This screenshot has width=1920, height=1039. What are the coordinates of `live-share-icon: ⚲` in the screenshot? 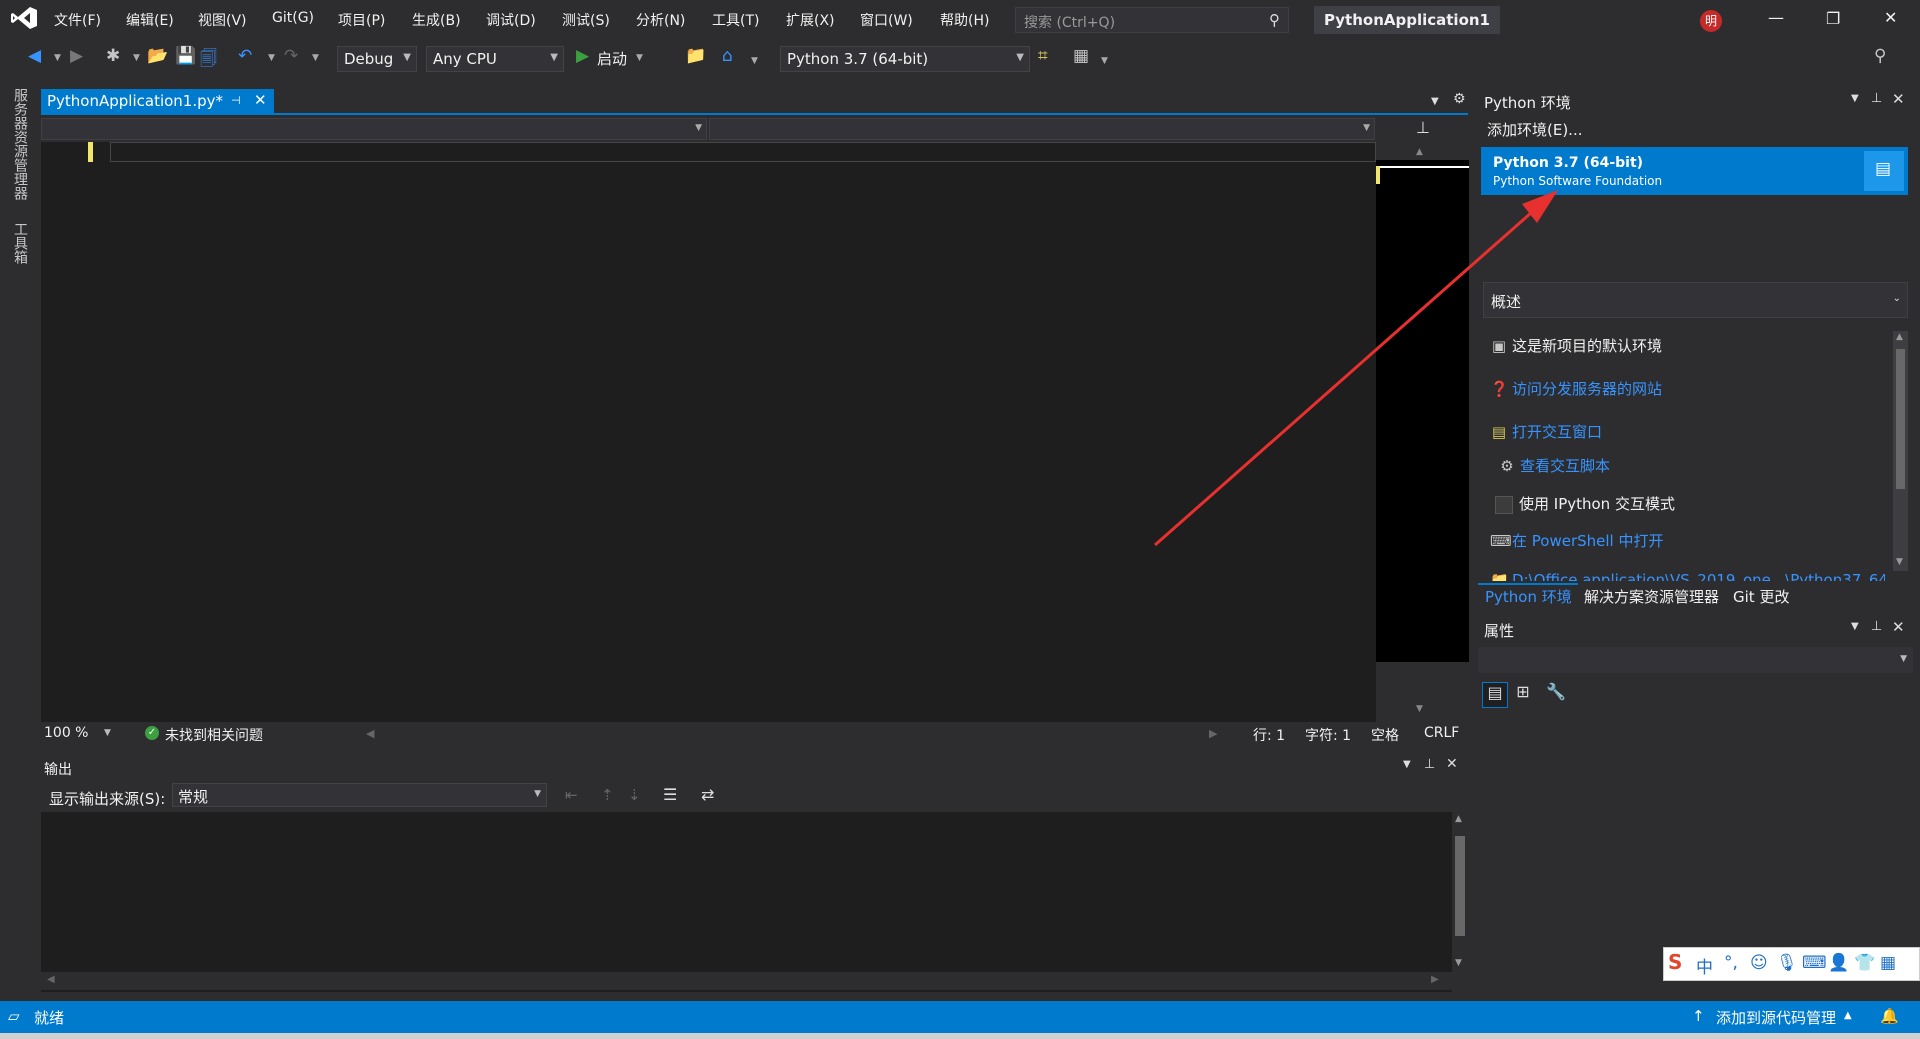 It's located at (1880, 56).